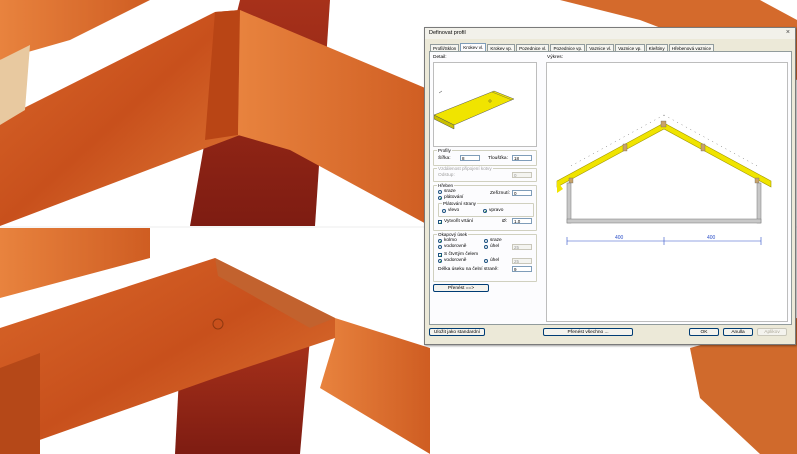 The width and height of the screenshot is (797, 454). I want to click on side-left-label: vlevo, so click(454, 210).